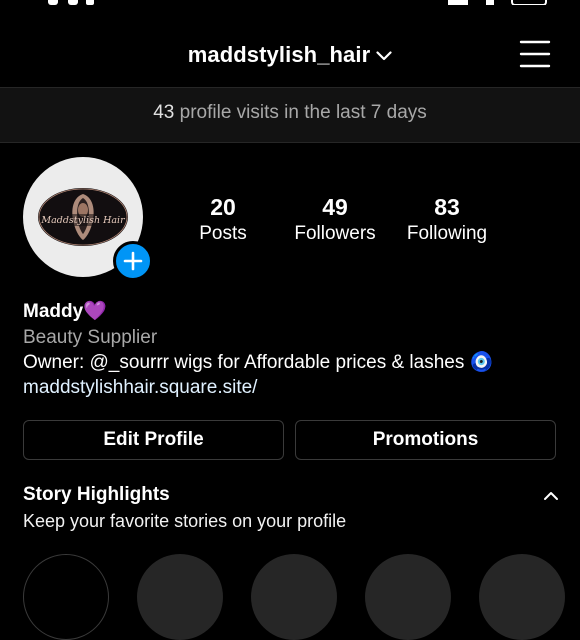 Image resolution: width=580 pixels, height=640 pixels. I want to click on profile-category: Beauty Supplier, so click(90, 337).